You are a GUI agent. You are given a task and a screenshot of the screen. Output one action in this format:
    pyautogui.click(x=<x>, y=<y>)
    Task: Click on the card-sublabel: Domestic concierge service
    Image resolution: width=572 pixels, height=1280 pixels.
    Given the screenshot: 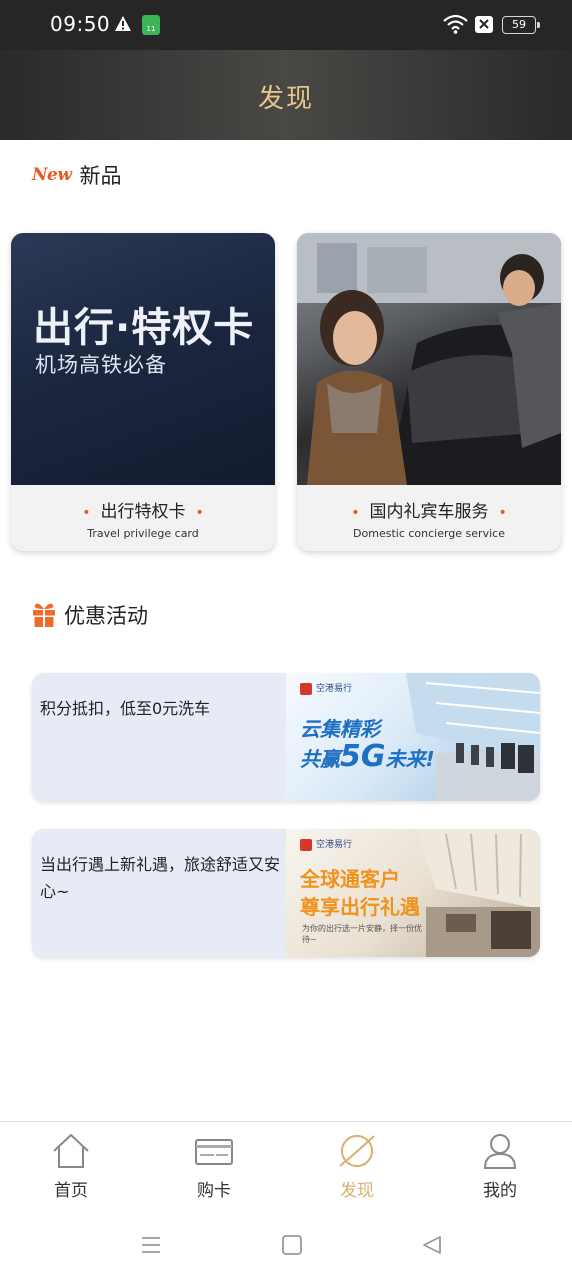 What is the action you would take?
    pyautogui.click(x=429, y=533)
    